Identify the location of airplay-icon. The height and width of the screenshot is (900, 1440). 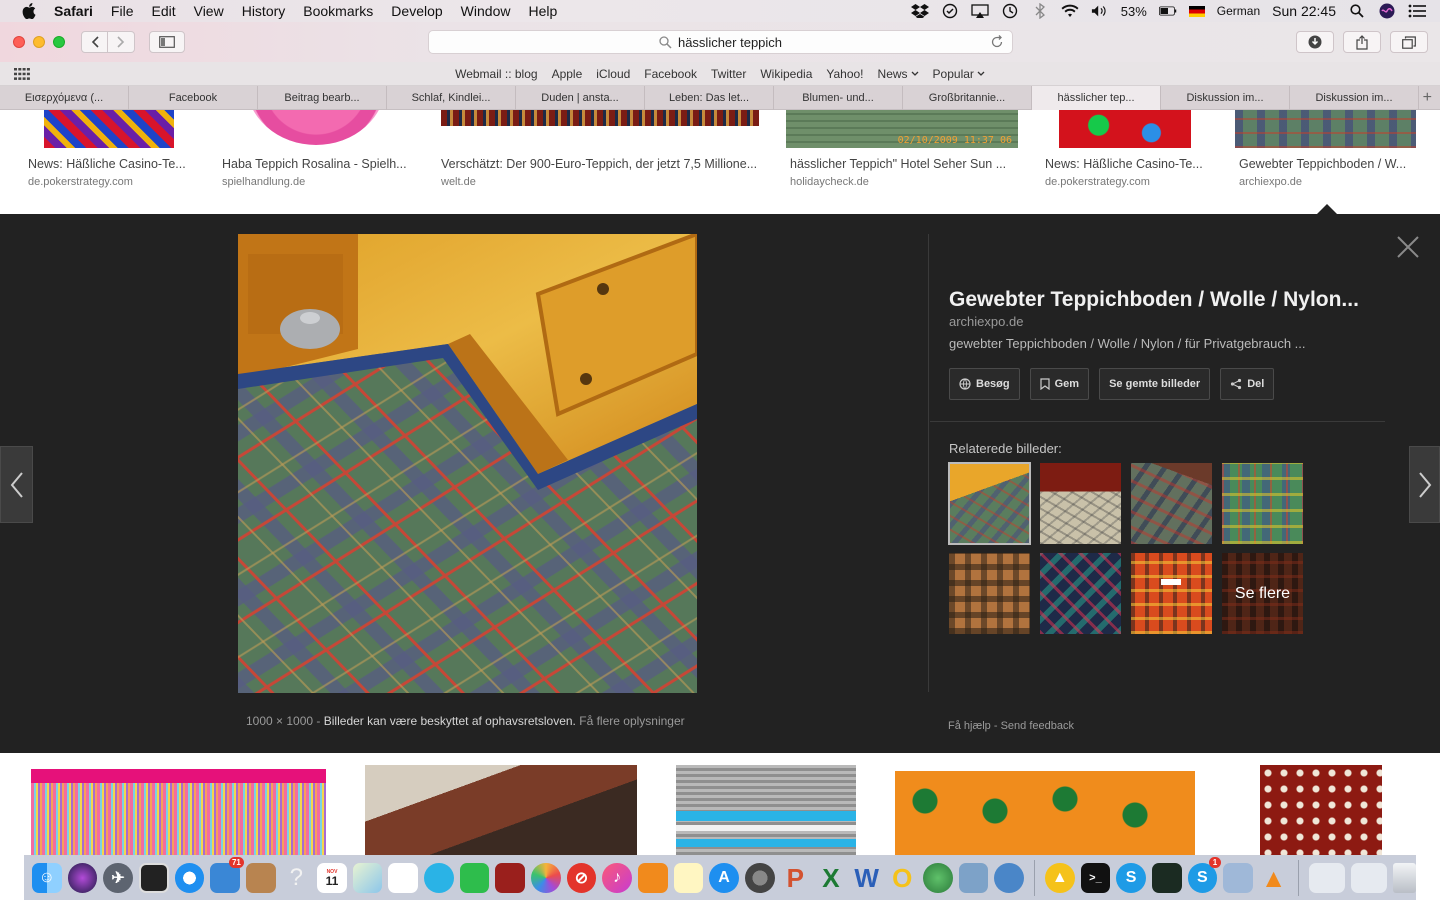
(980, 11).